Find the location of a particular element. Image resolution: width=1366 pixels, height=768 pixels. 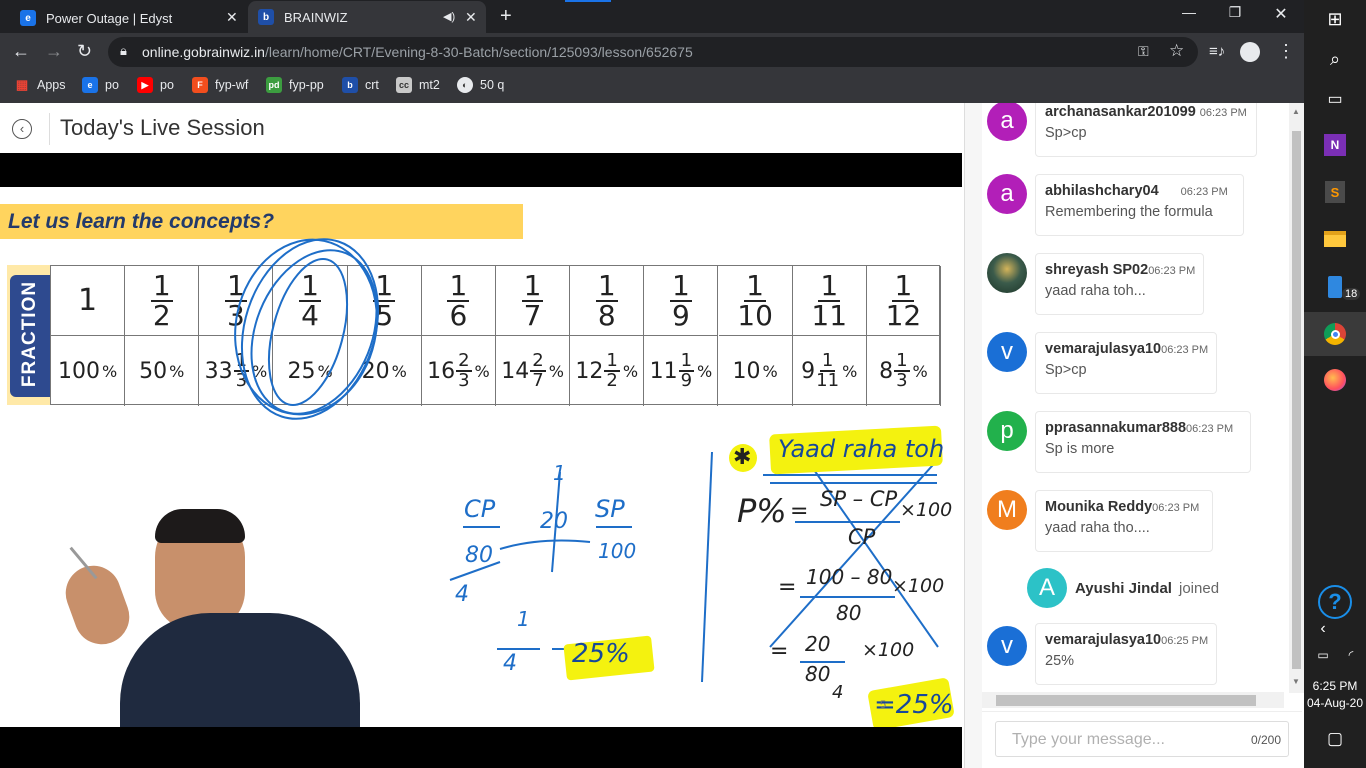

globe-icon: ◐ is located at coordinates (465, 85).